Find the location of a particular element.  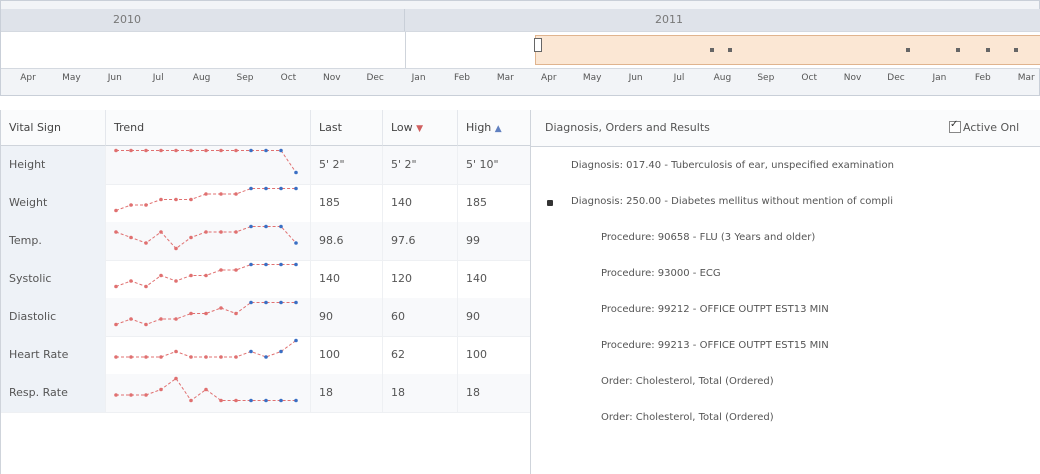

col-header-vital-sign: Vital Sign is located at coordinates (53, 128).